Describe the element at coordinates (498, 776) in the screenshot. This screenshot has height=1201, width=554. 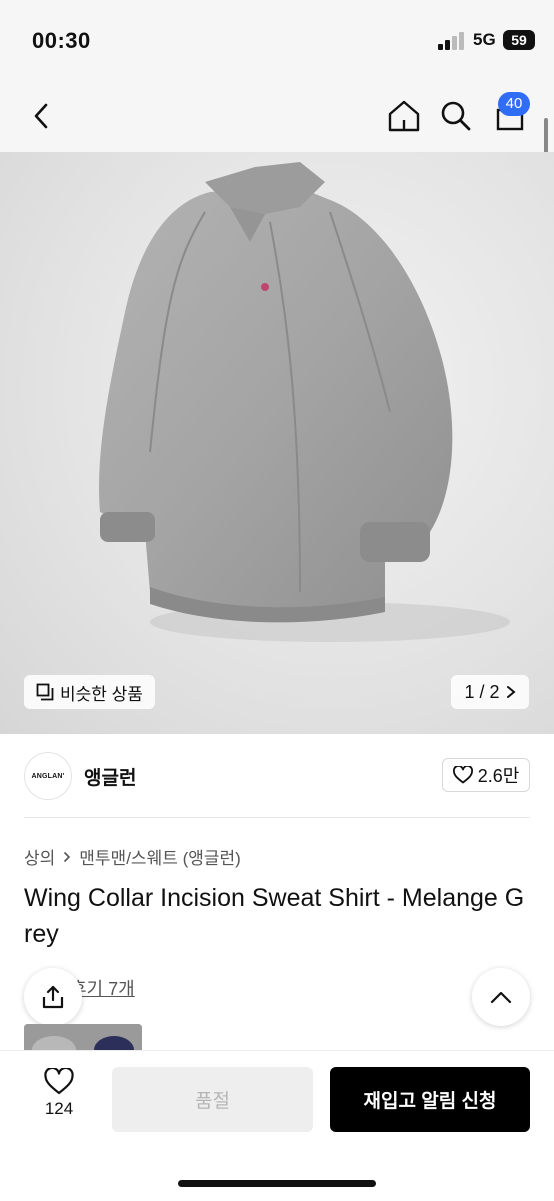
I see `brand-like-count: 2.6만` at that location.